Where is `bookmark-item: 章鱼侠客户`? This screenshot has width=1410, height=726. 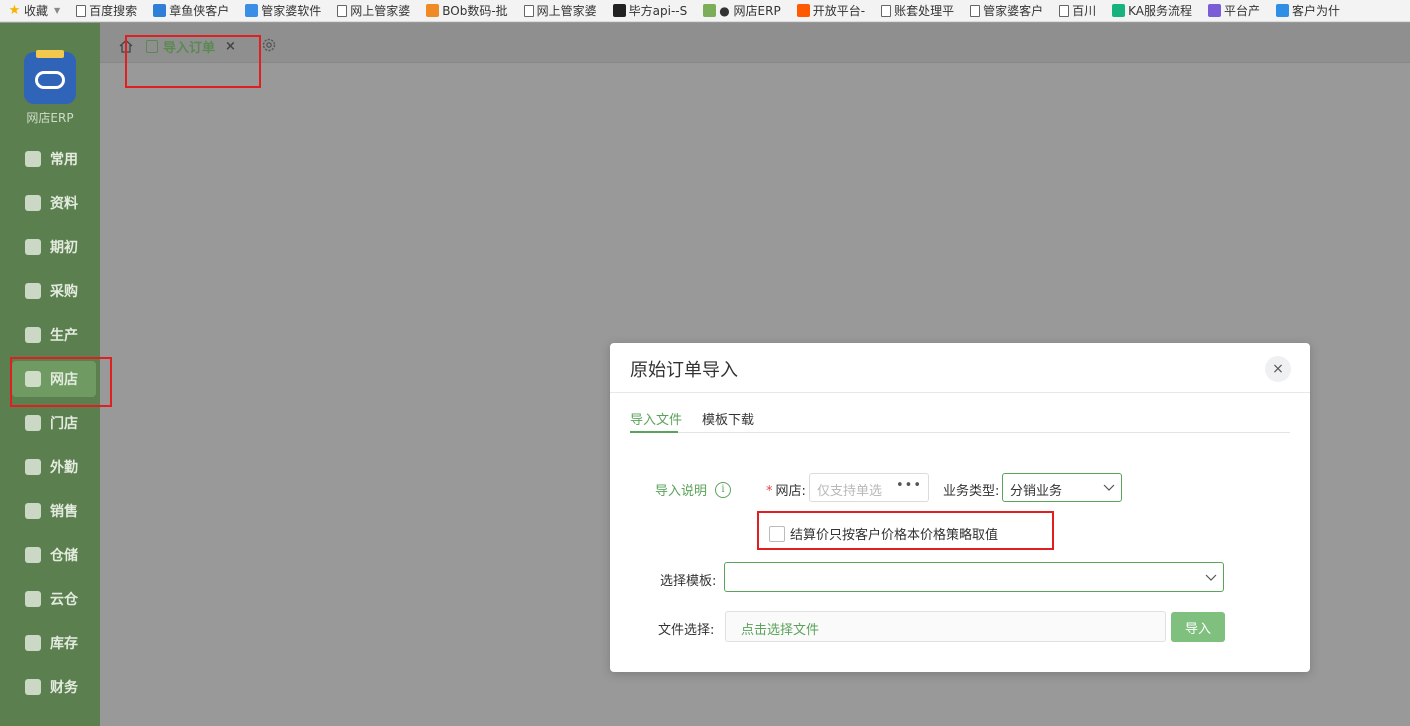
bookmark-item: 章鱼侠客户 is located at coordinates (191, 10).